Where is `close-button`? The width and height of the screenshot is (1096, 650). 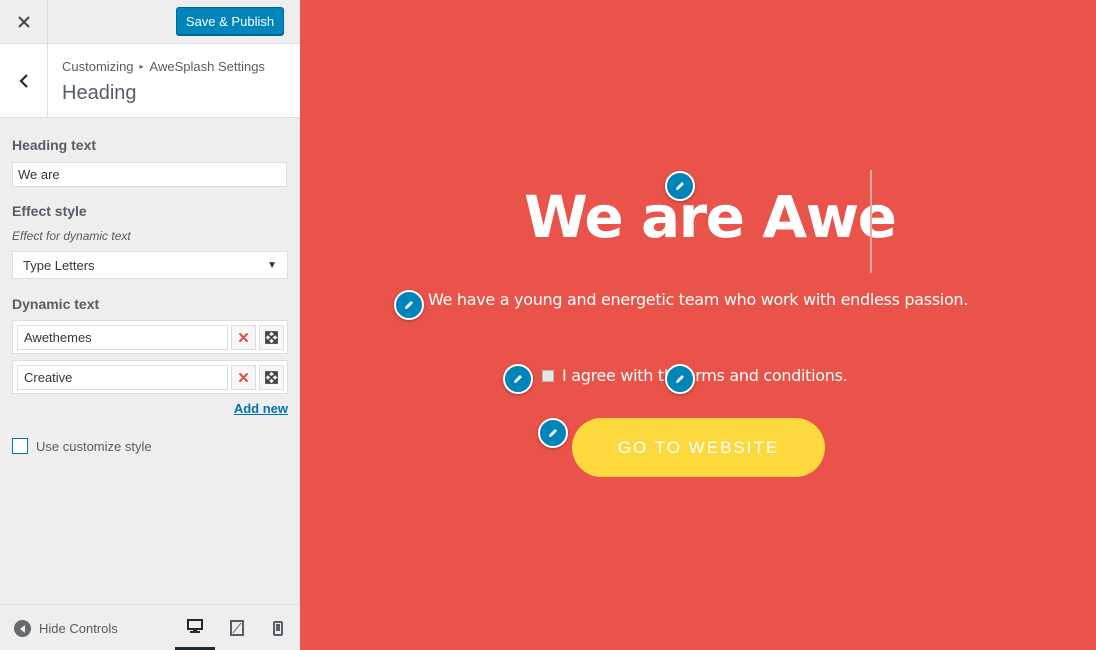 close-button is located at coordinates (24, 22).